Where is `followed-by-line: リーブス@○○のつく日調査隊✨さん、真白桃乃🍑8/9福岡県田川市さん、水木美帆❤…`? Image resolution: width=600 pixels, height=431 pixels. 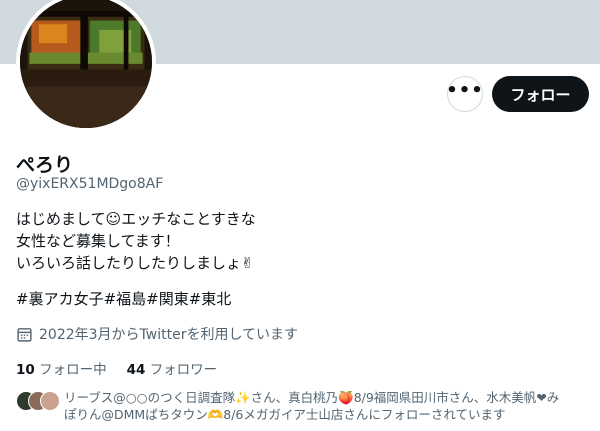
followed-by-line: リーブス@○○のつく日調査隊✨さん、真白桃乃🍑8/9福岡県田川市さん、水木美帆❤… is located at coordinates (312, 397).